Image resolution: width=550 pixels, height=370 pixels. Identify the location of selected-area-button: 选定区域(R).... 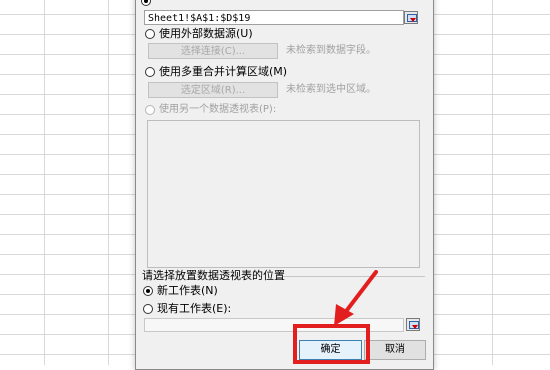
(213, 90).